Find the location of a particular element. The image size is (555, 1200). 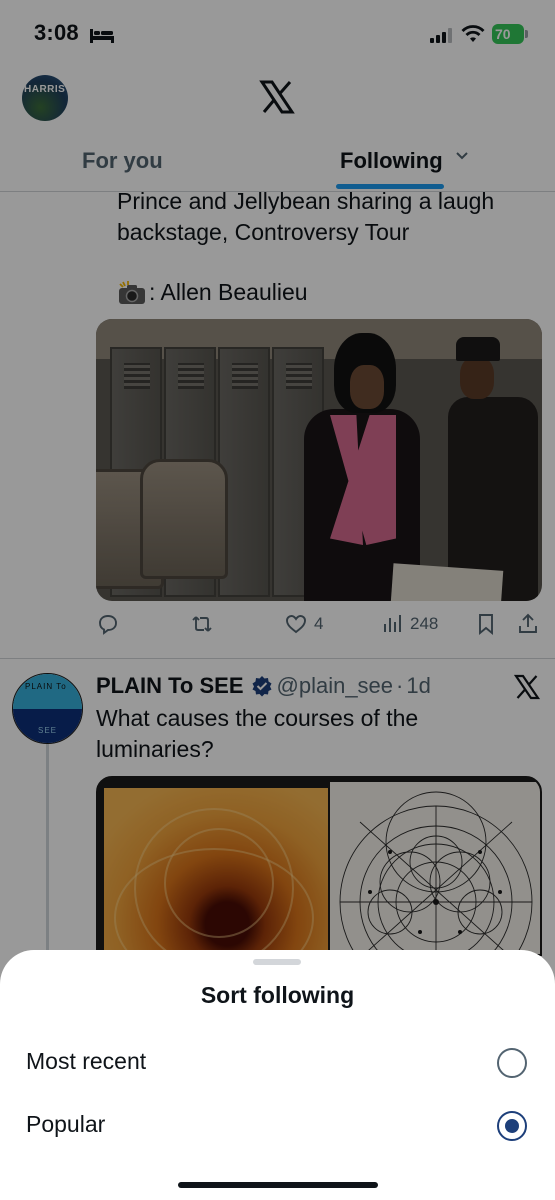

sheet-title: Sort following is located at coordinates (277, 995).